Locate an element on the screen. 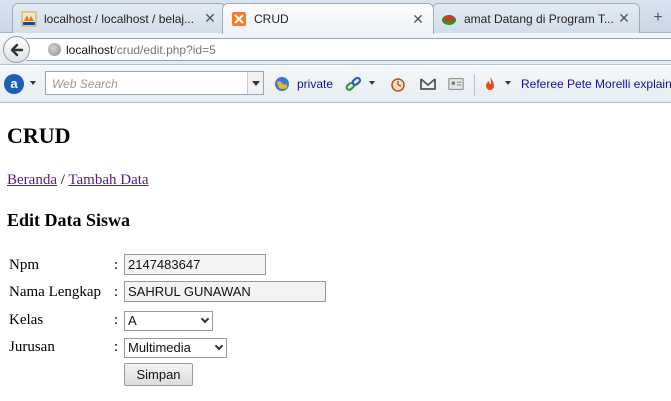 The height and width of the screenshot is (401, 671). contact-card-icon is located at coordinates (456, 84).